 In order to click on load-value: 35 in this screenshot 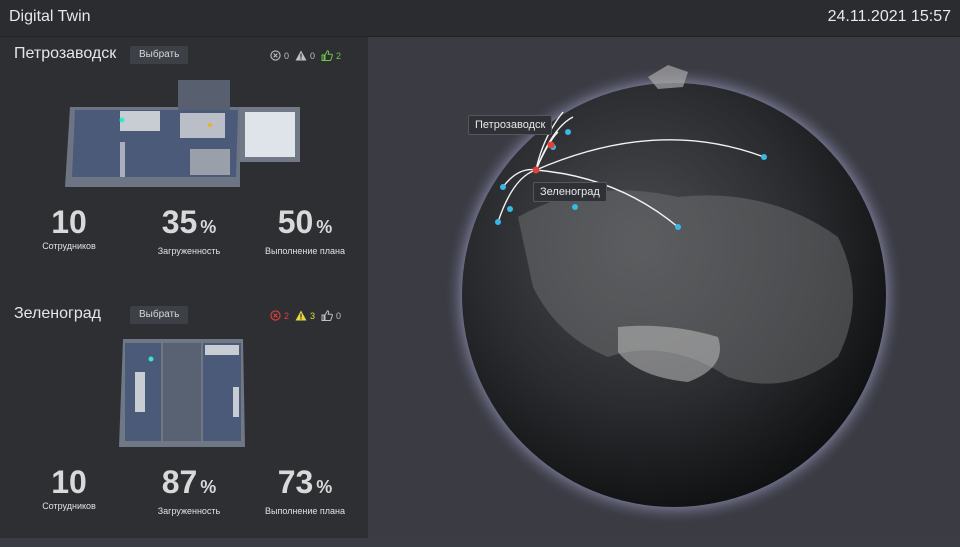, I will do `click(179, 222)`.